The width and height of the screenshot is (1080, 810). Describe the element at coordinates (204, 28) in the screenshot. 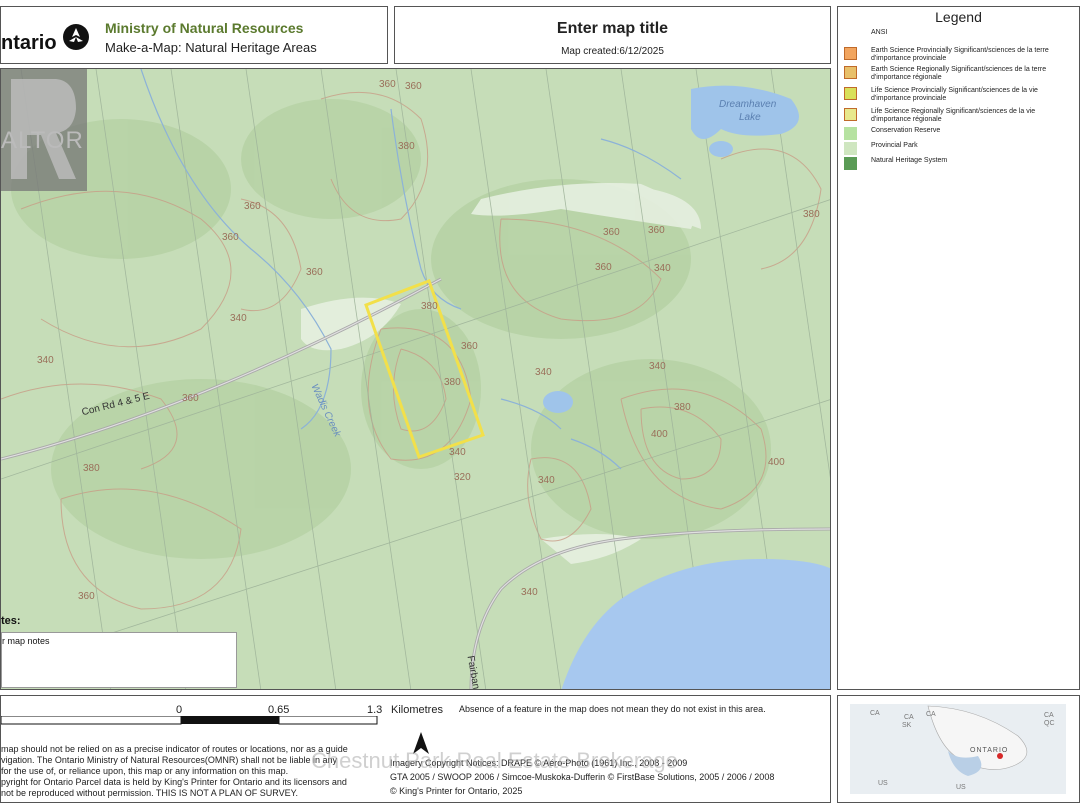

I see `ministry-name: Ministry of Natural Resources` at that location.